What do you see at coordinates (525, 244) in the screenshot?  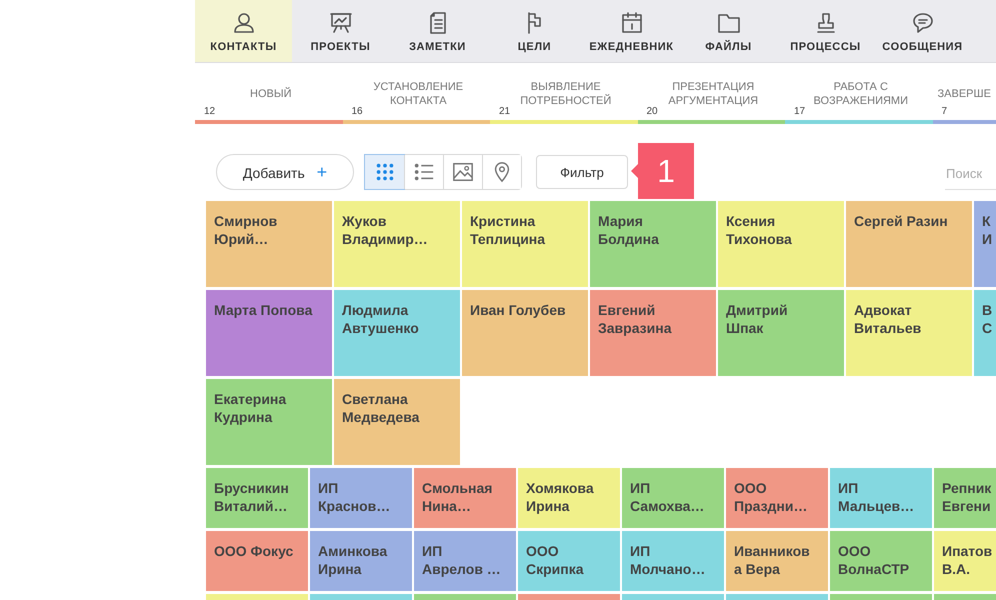 I see `contact-card: Кристина Теплицина` at bounding box center [525, 244].